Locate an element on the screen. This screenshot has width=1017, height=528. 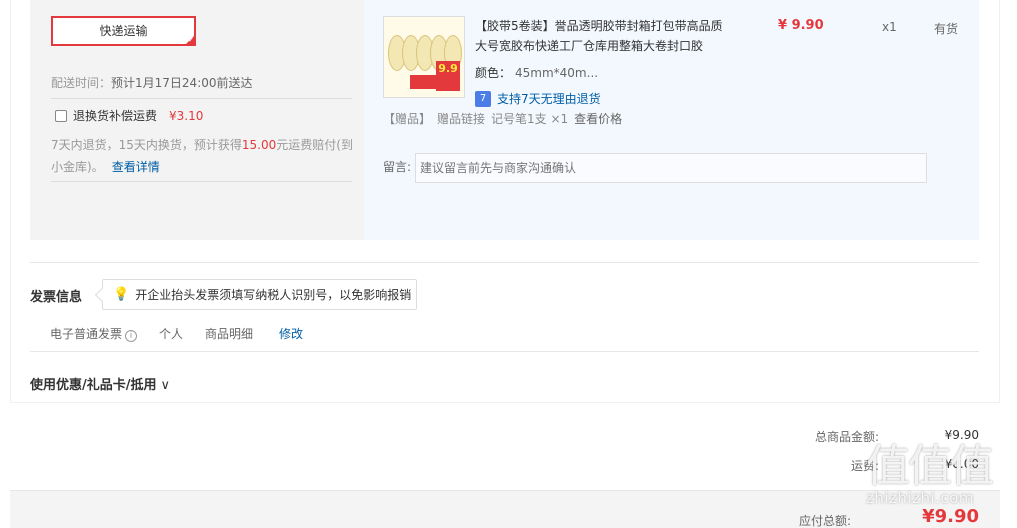
shipping-method-label: 快递运输 is located at coordinates (123, 31).